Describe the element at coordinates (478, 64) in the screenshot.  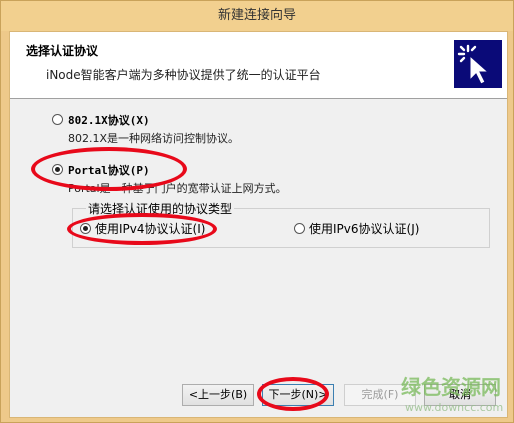
I see `cursor-click-icon` at that location.